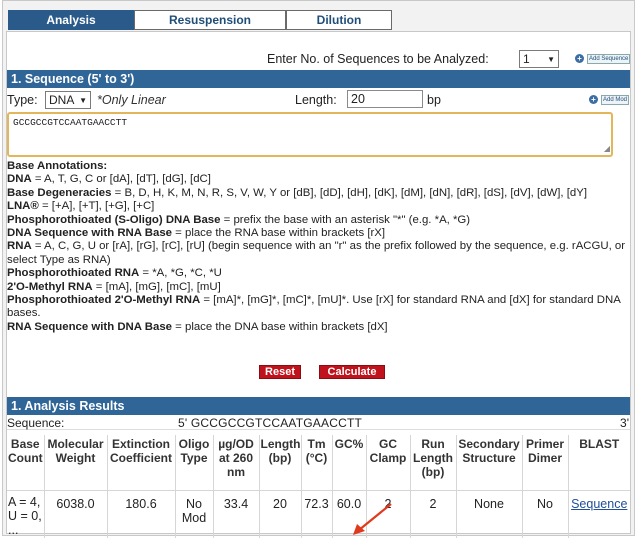 The height and width of the screenshot is (538, 637). Describe the element at coordinates (180, 273) in the screenshot. I see `annotation-value: = *A, *G, *C, *U` at that location.